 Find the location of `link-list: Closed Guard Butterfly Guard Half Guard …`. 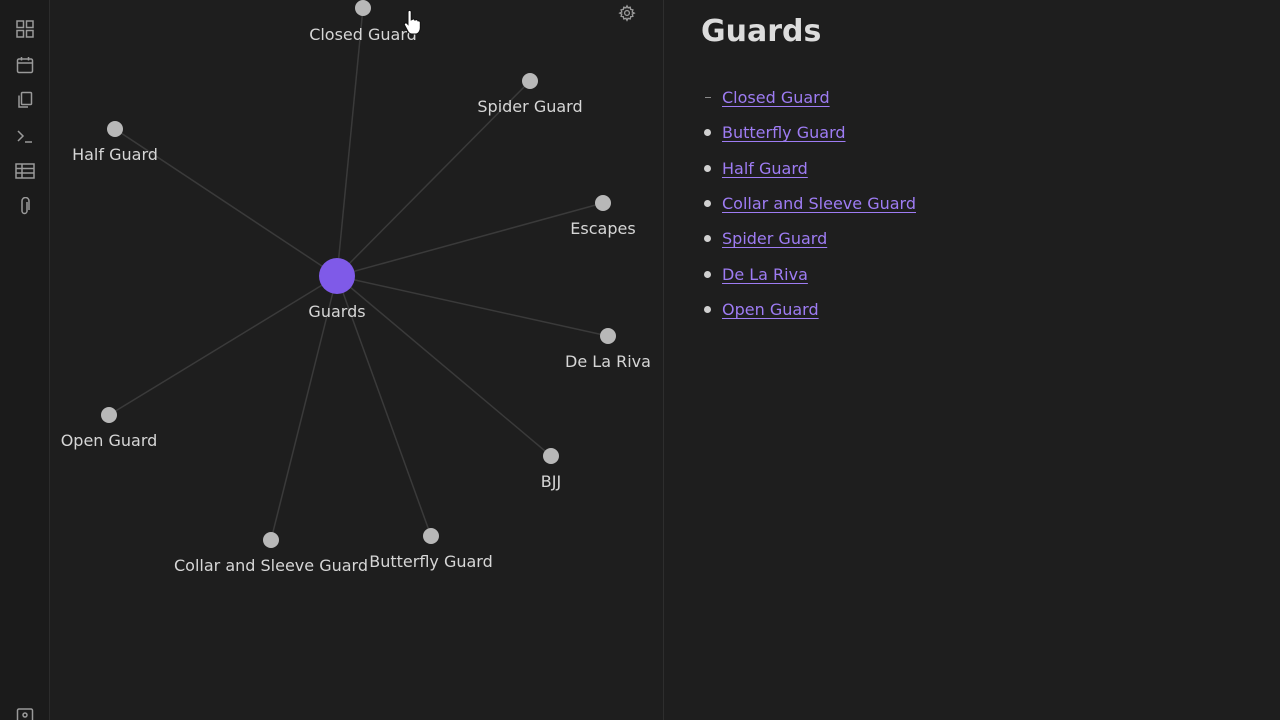

link-list: Closed Guard Butterfly Guard Half Guard … is located at coordinates (809, 203).